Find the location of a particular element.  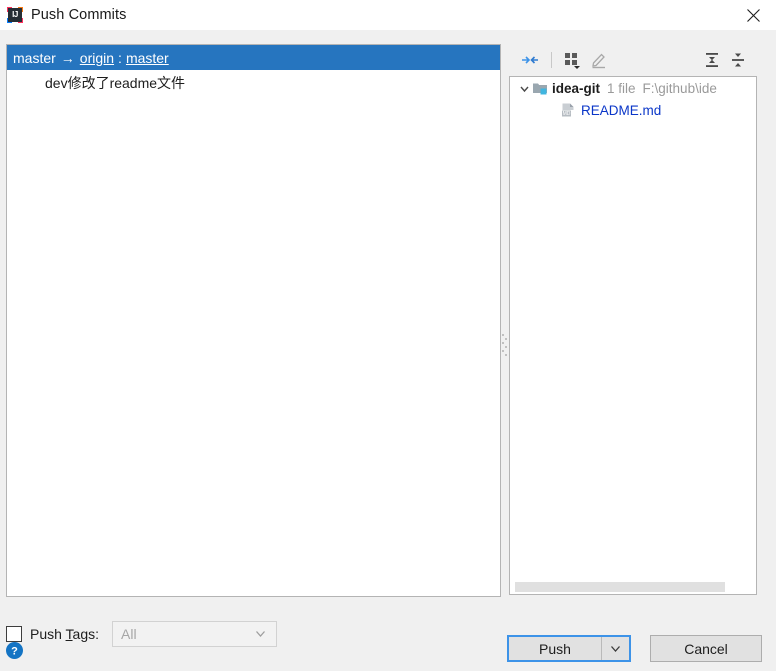

close-icon is located at coordinates (753, 15).